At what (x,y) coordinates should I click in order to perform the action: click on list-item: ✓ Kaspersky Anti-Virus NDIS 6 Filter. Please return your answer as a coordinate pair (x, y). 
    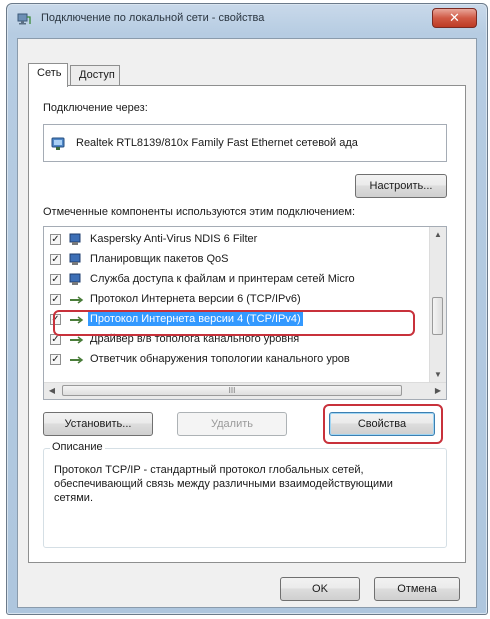
    Looking at the image, I should click on (238, 240).